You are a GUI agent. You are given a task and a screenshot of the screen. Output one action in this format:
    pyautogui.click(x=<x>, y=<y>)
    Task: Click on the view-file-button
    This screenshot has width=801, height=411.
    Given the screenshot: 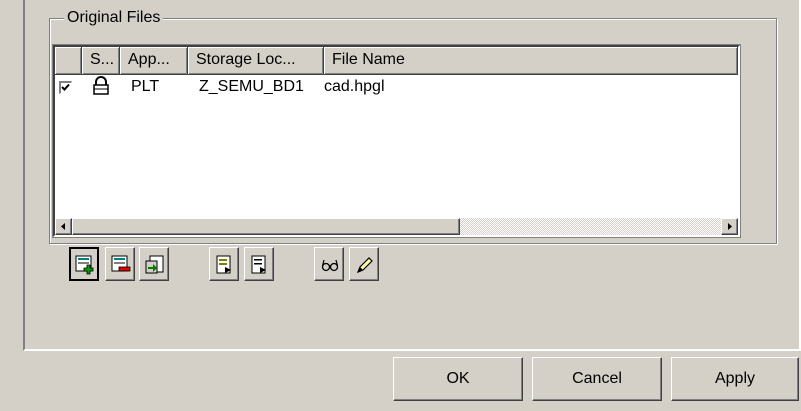 What is the action you would take?
    pyautogui.click(x=329, y=264)
    